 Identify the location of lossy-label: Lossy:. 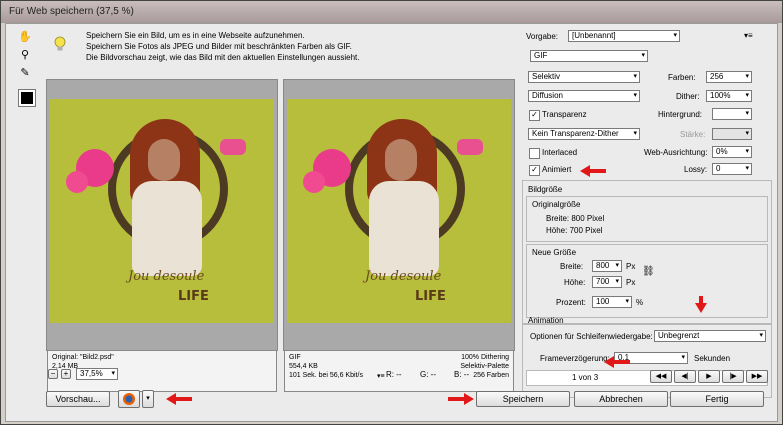
(696, 169).